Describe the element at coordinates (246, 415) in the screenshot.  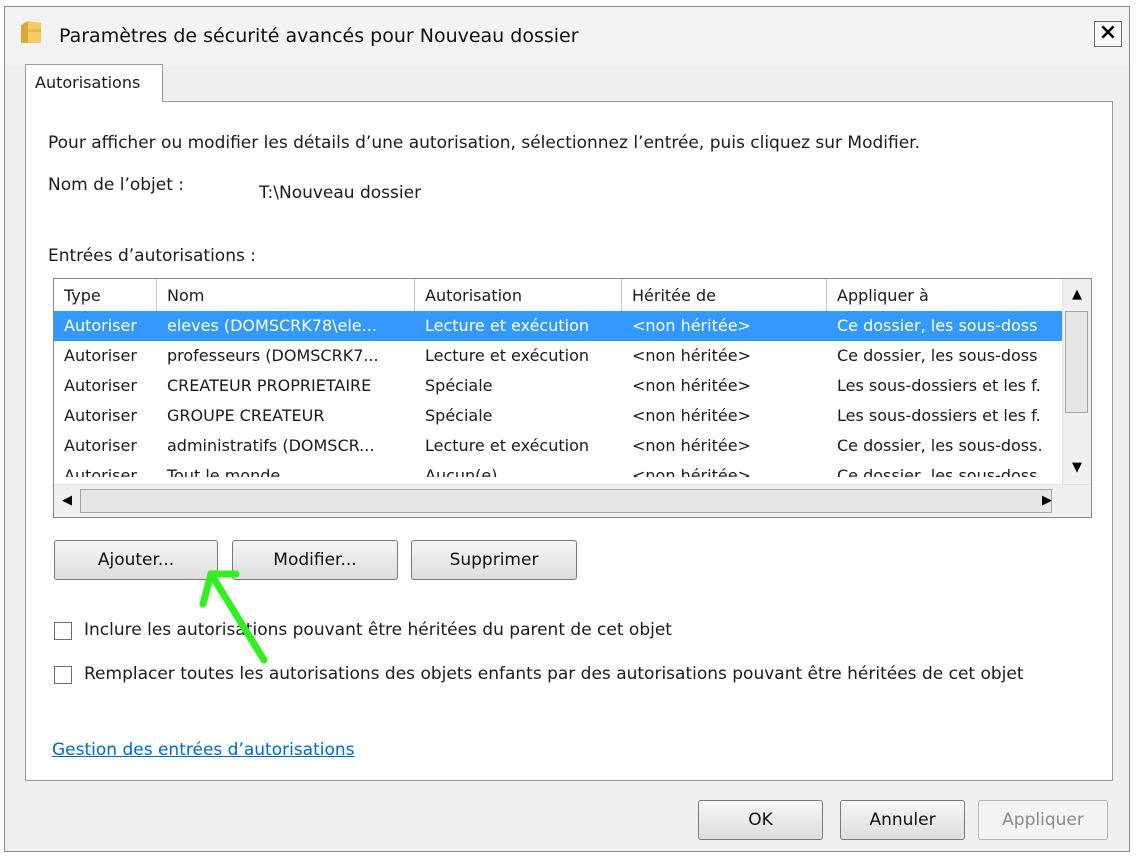
I see `cell-name: GROUPE CREATEUR` at that location.